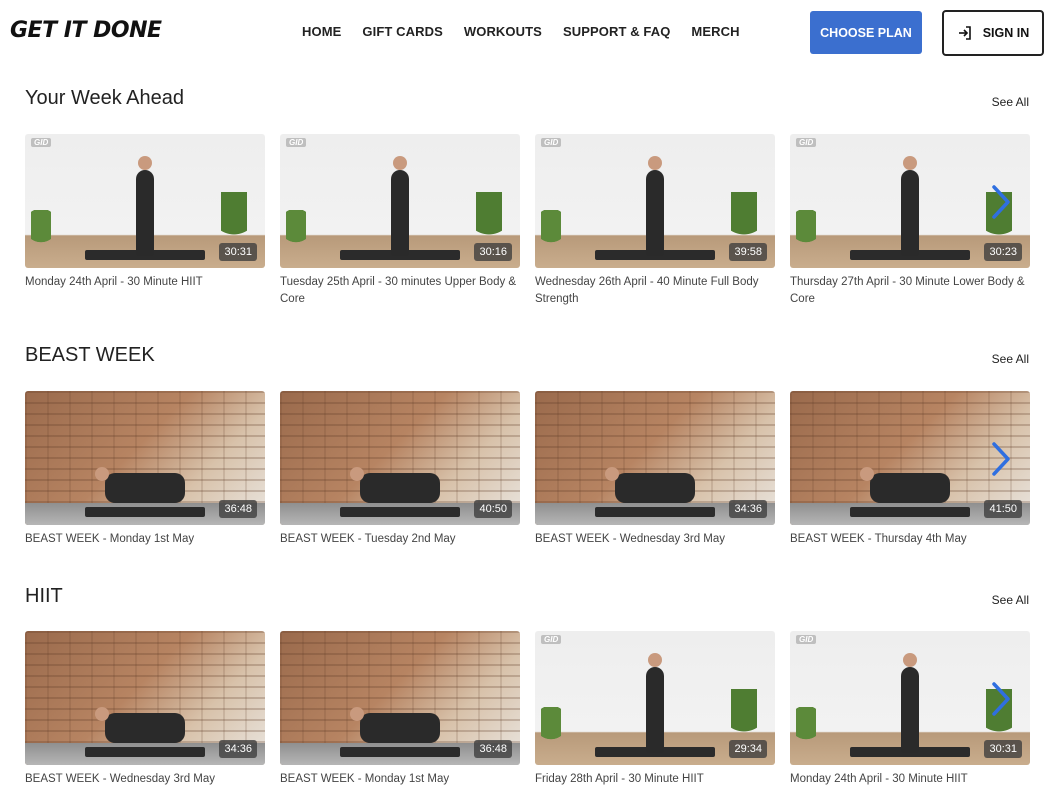 This screenshot has width=1055, height=803. What do you see at coordinates (748, 749) in the screenshot?
I see `duration-badge: 29:34` at bounding box center [748, 749].